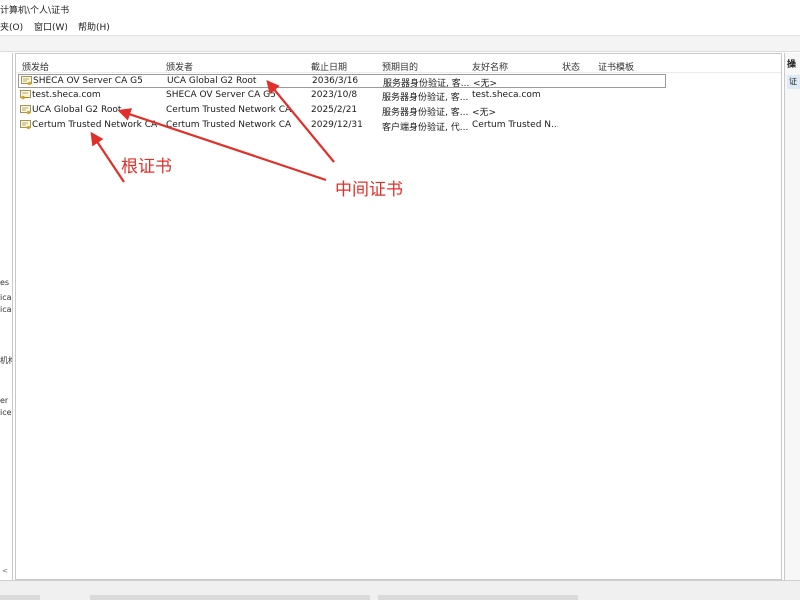  I want to click on window-title: 计算机\个人\证书, so click(35, 11).